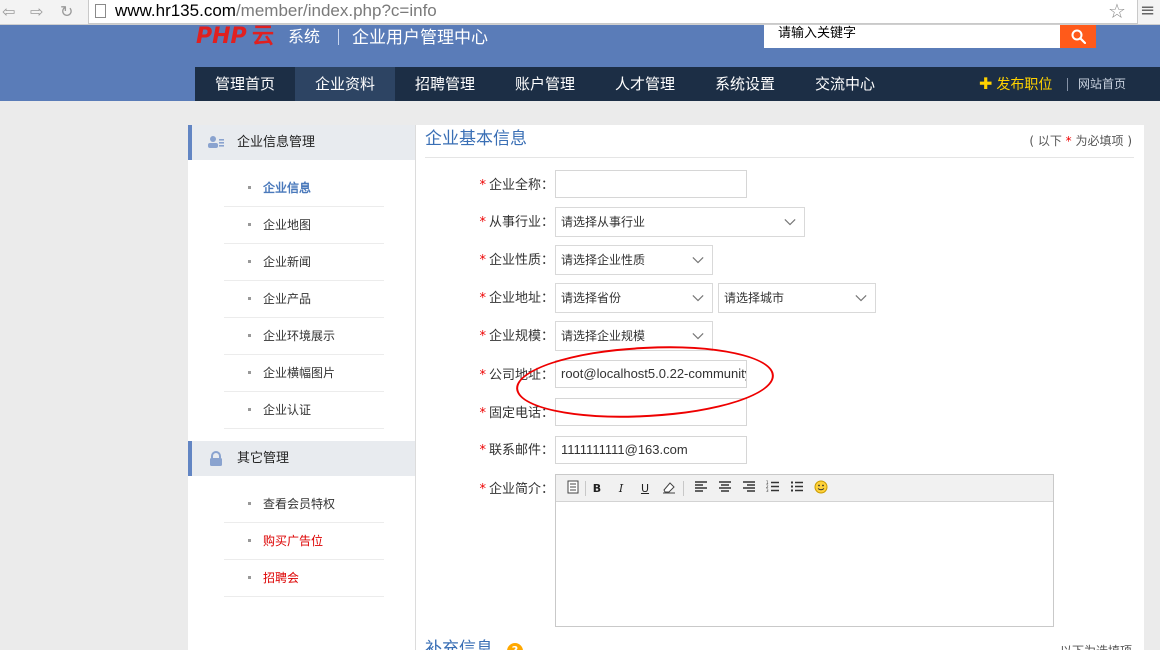 The width and height of the screenshot is (1160, 650). Describe the element at coordinates (1078, 36) in the screenshot. I see `search-button` at that location.